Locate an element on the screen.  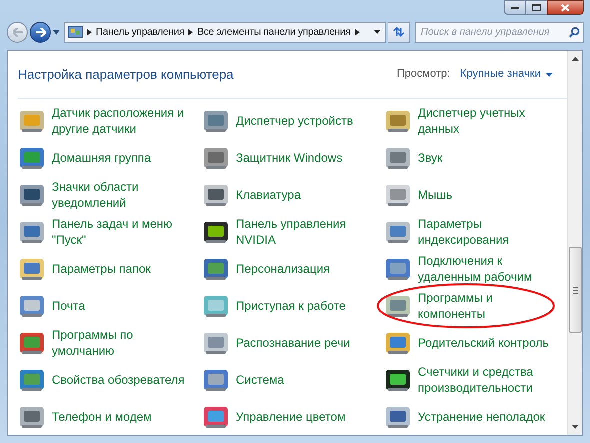
refresh-icon is located at coordinates (398, 32).